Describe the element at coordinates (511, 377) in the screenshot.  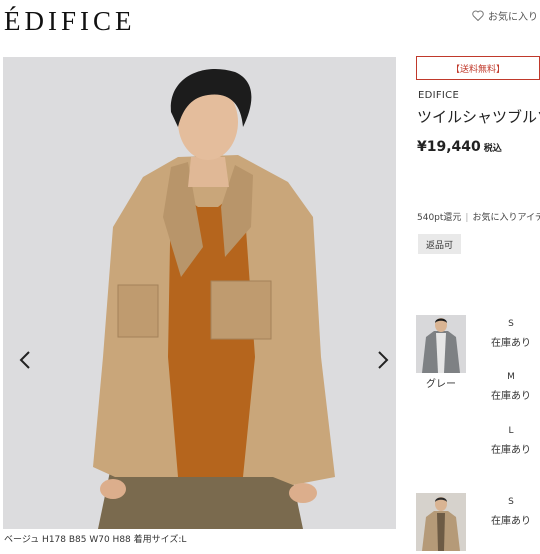
I see `size-label: M` at that location.